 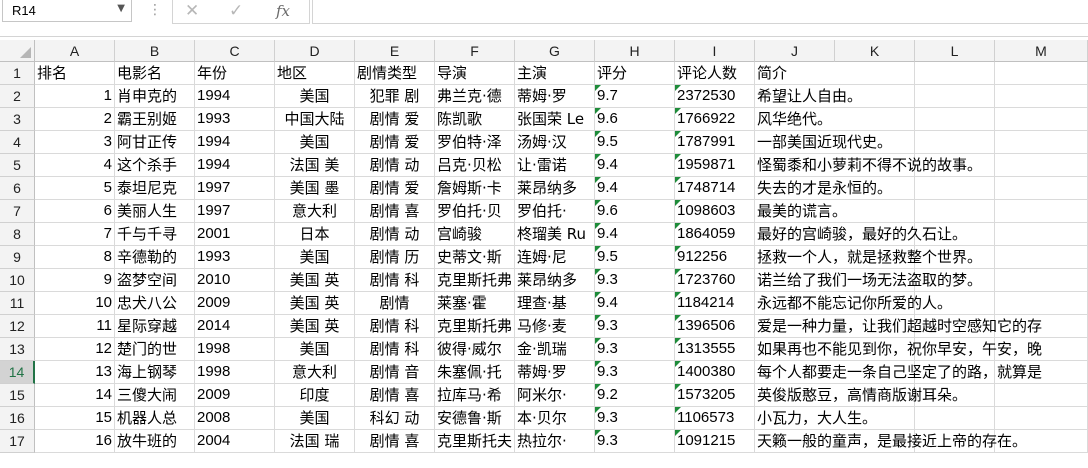 I want to click on header-cell-c: 年份, so click(x=235, y=73).